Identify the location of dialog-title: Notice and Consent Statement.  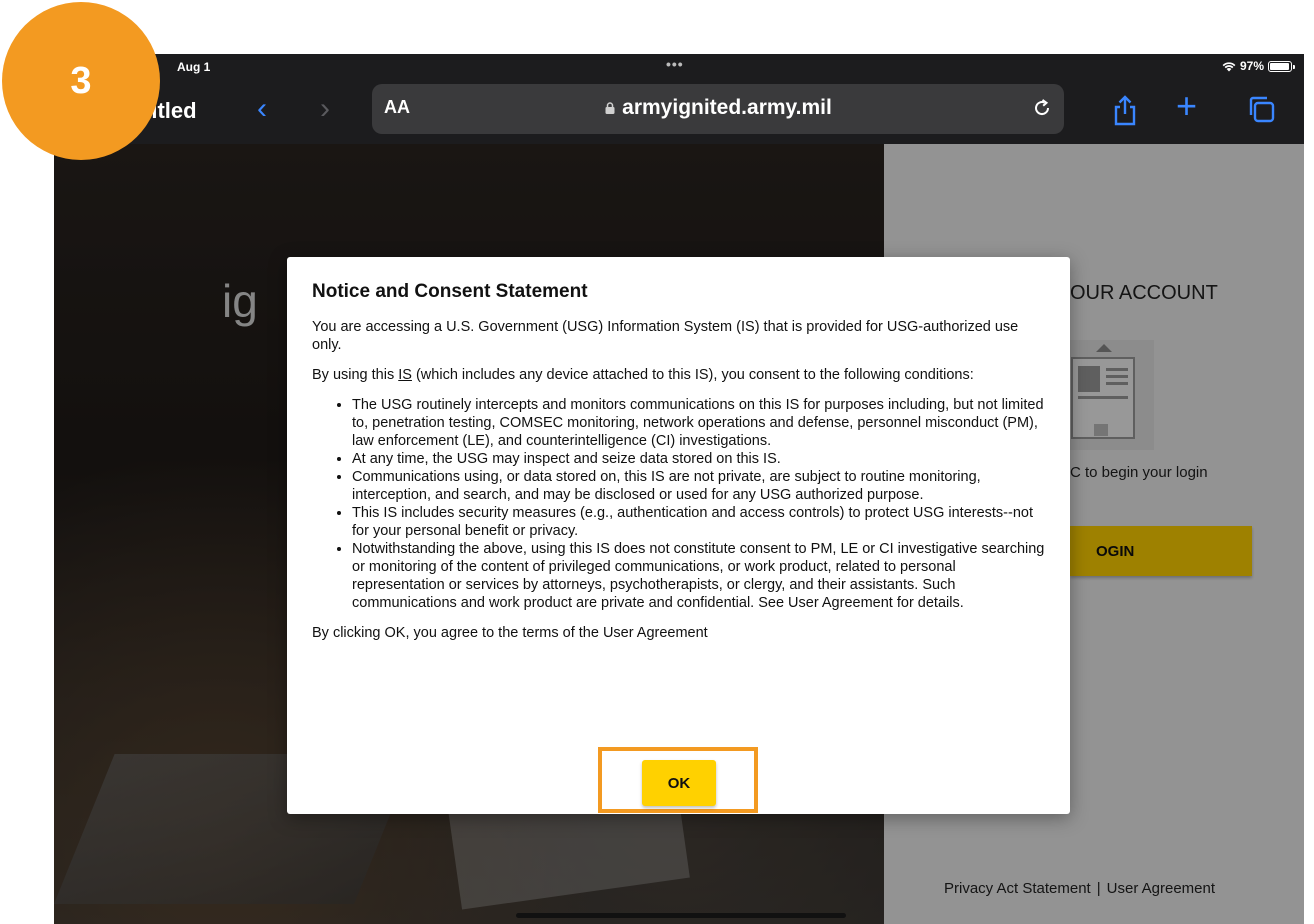
(450, 291).